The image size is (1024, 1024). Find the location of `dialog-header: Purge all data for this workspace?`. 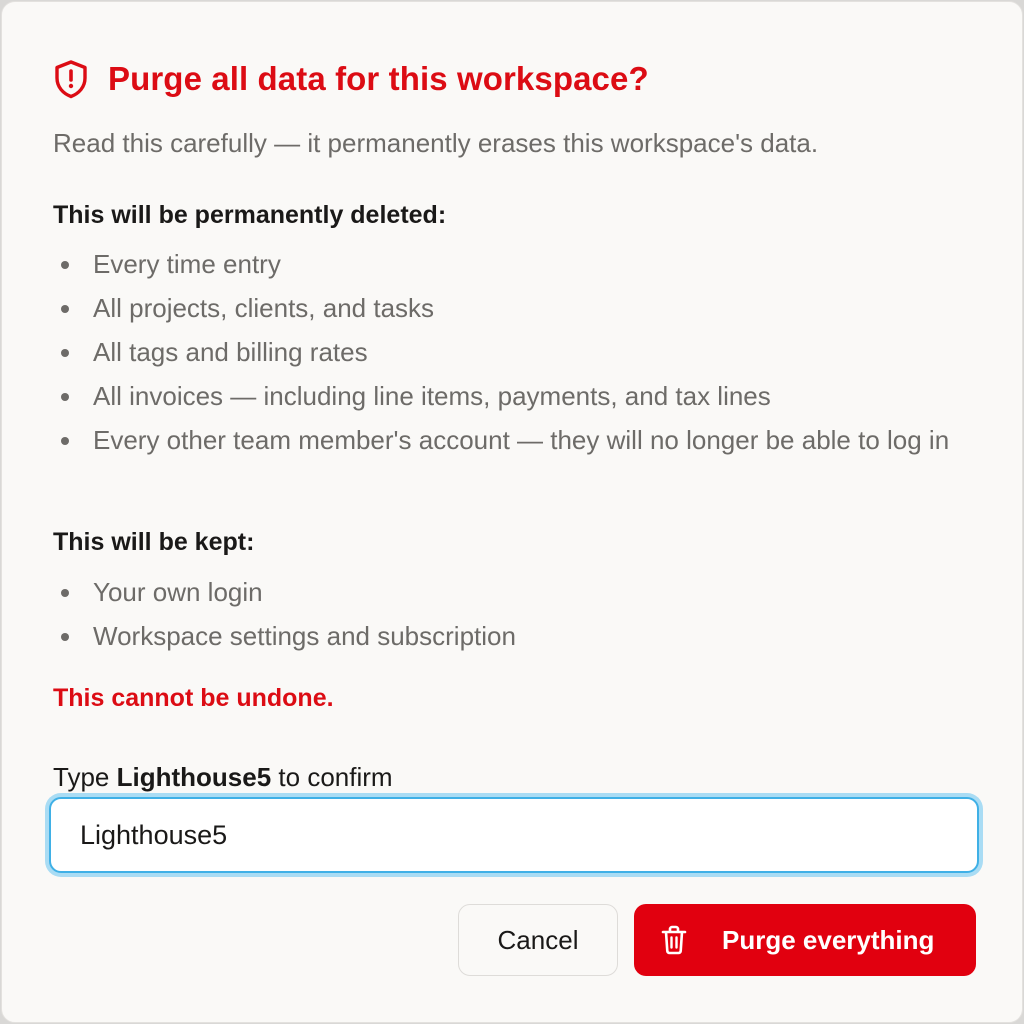

dialog-header: Purge all data for this workspace? is located at coordinates (351, 79).